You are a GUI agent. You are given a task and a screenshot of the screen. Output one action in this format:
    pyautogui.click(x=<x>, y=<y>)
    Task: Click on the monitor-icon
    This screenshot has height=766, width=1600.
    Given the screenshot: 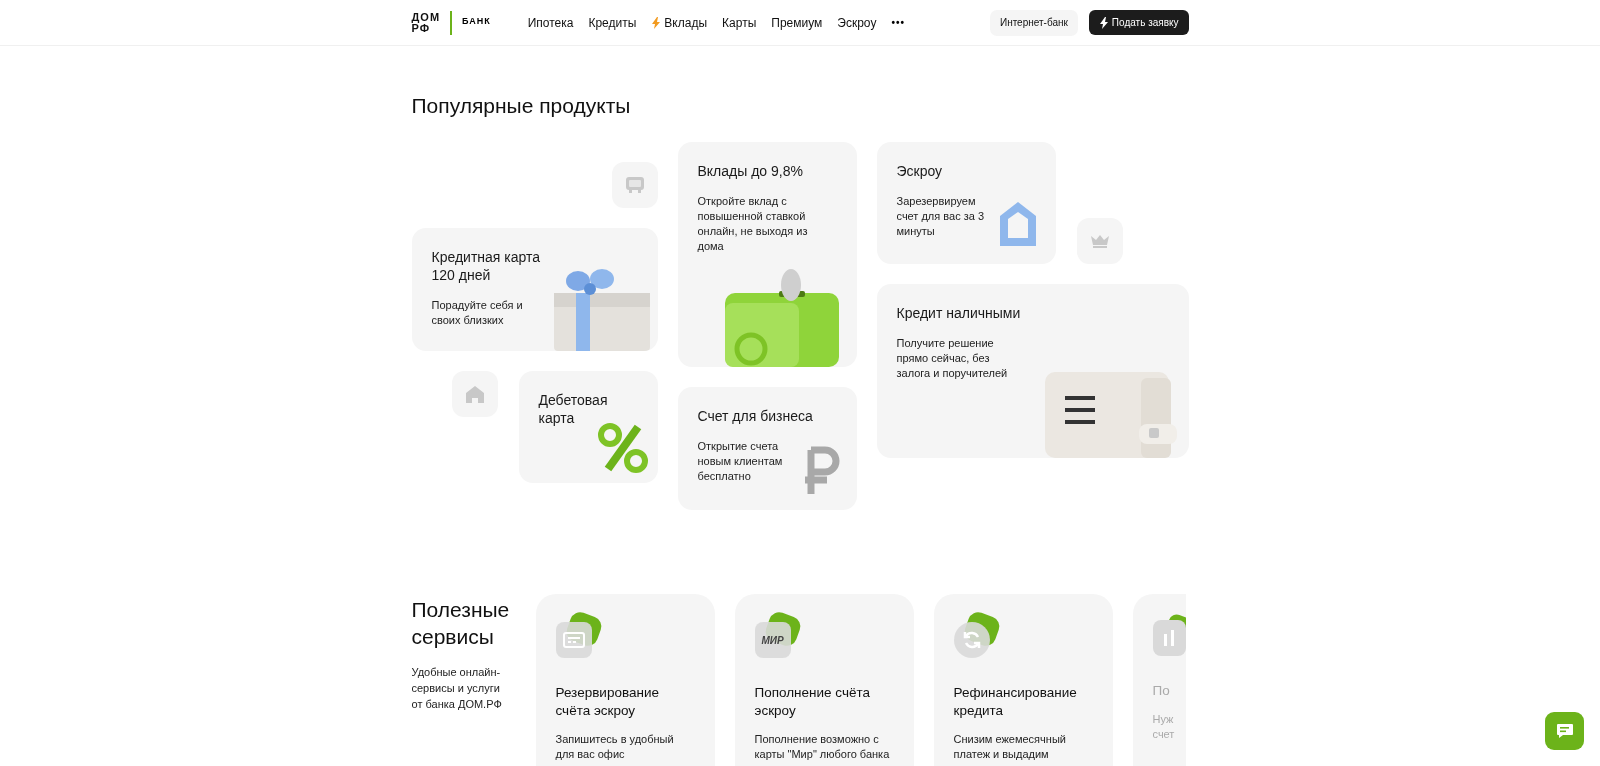 What is the action you would take?
    pyautogui.click(x=634, y=185)
    